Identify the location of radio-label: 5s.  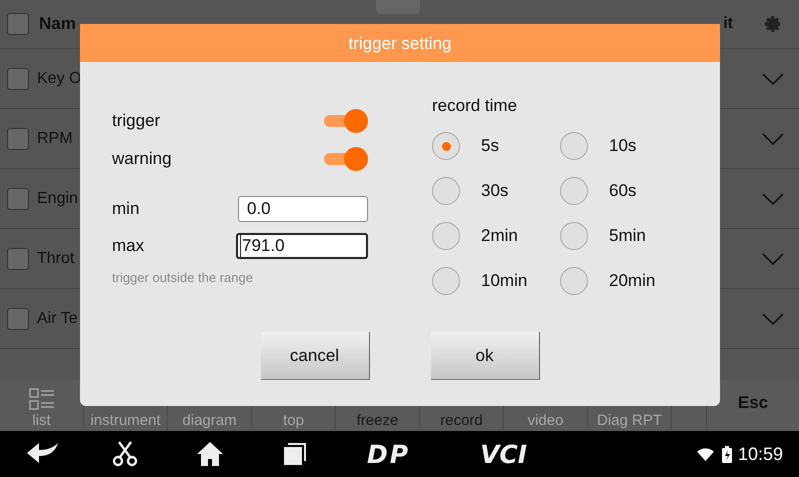
(490, 146).